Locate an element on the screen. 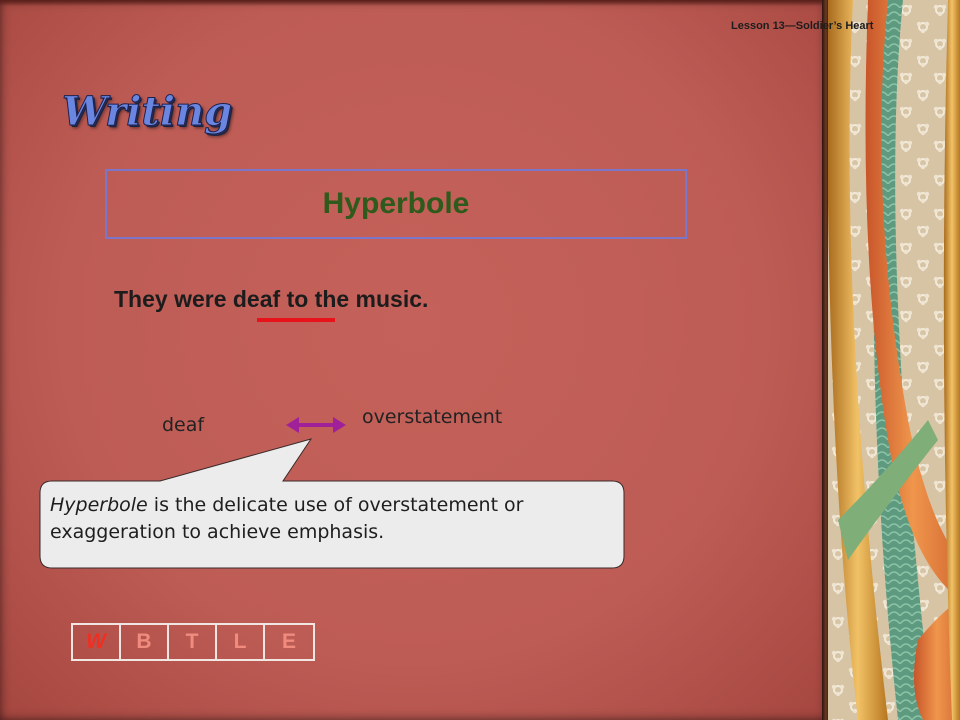  meaning-label: overstatement is located at coordinates (432, 417).